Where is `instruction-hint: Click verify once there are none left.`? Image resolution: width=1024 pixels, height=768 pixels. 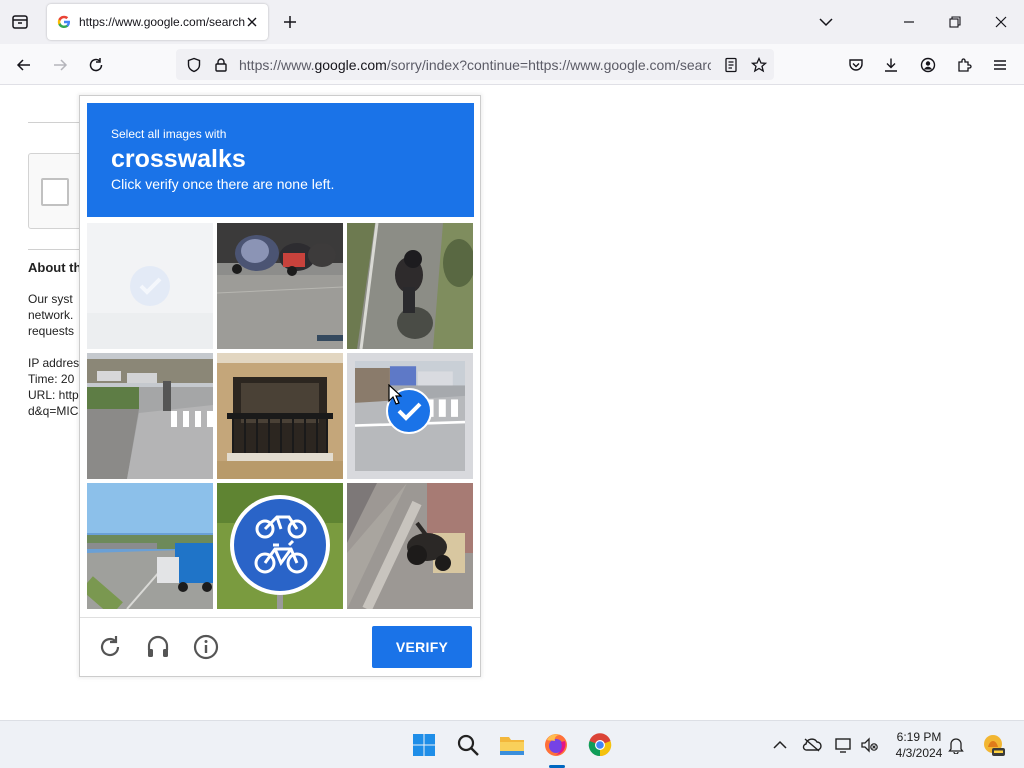
instruction-hint: Click verify once there are none left. is located at coordinates (223, 184).